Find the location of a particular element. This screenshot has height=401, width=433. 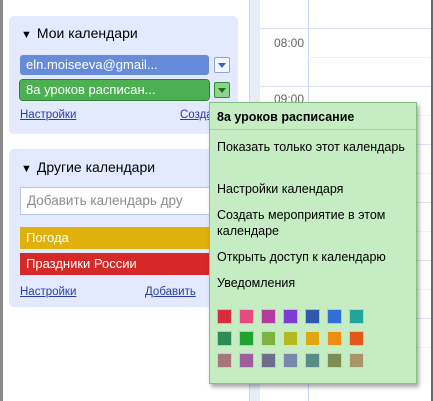

my-calendars-settings-link: Настройки is located at coordinates (48, 115).